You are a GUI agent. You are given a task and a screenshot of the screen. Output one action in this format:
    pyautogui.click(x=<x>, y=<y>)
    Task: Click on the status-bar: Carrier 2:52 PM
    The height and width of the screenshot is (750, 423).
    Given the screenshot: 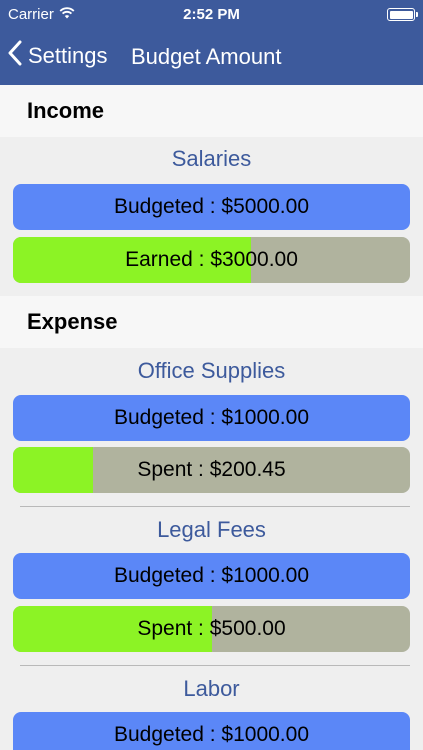 What is the action you would take?
    pyautogui.click(x=211, y=15)
    